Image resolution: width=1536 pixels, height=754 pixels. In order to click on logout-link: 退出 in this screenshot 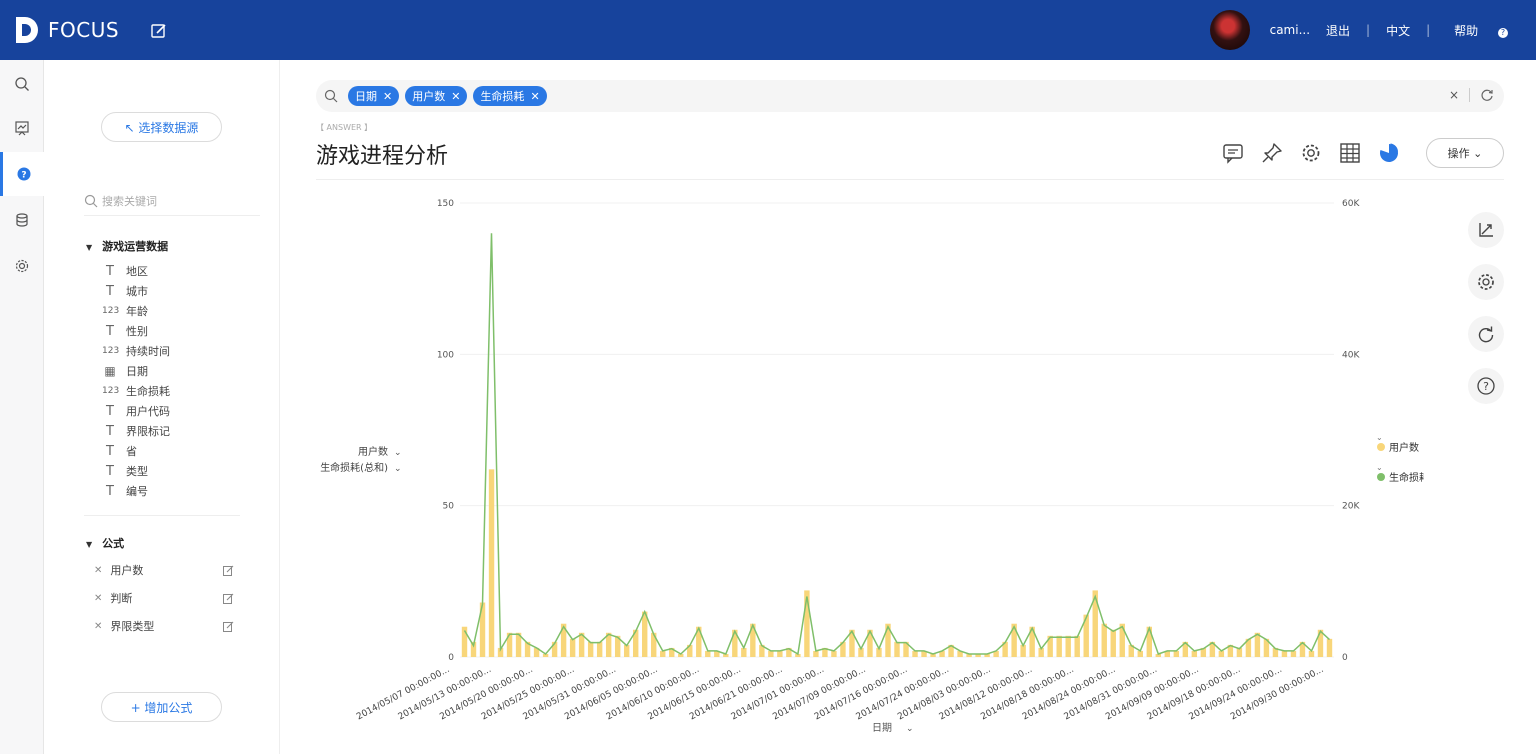, I will do `click(1338, 30)`.